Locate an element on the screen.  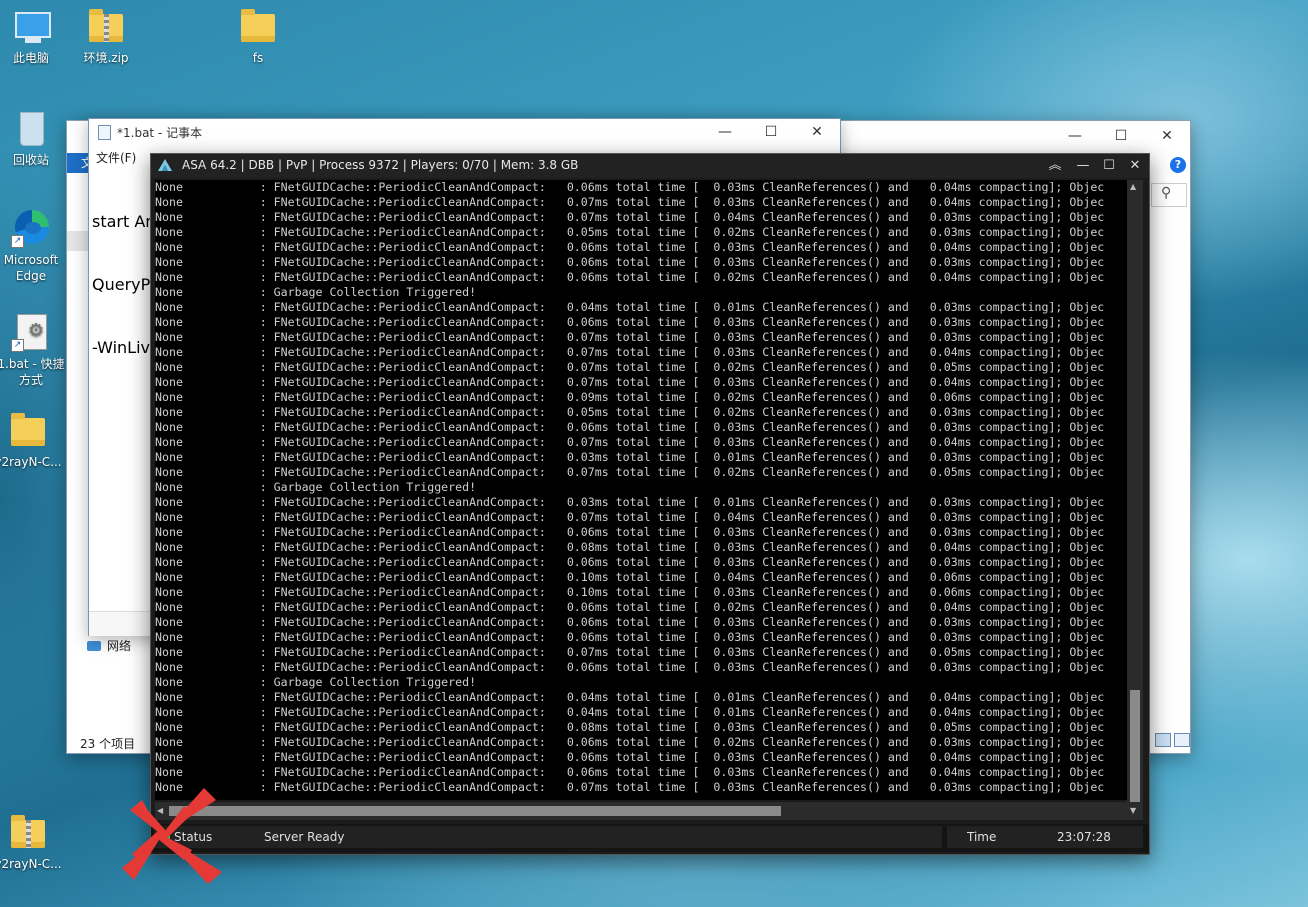
status-value: Server Ready is located at coordinates (304, 837).